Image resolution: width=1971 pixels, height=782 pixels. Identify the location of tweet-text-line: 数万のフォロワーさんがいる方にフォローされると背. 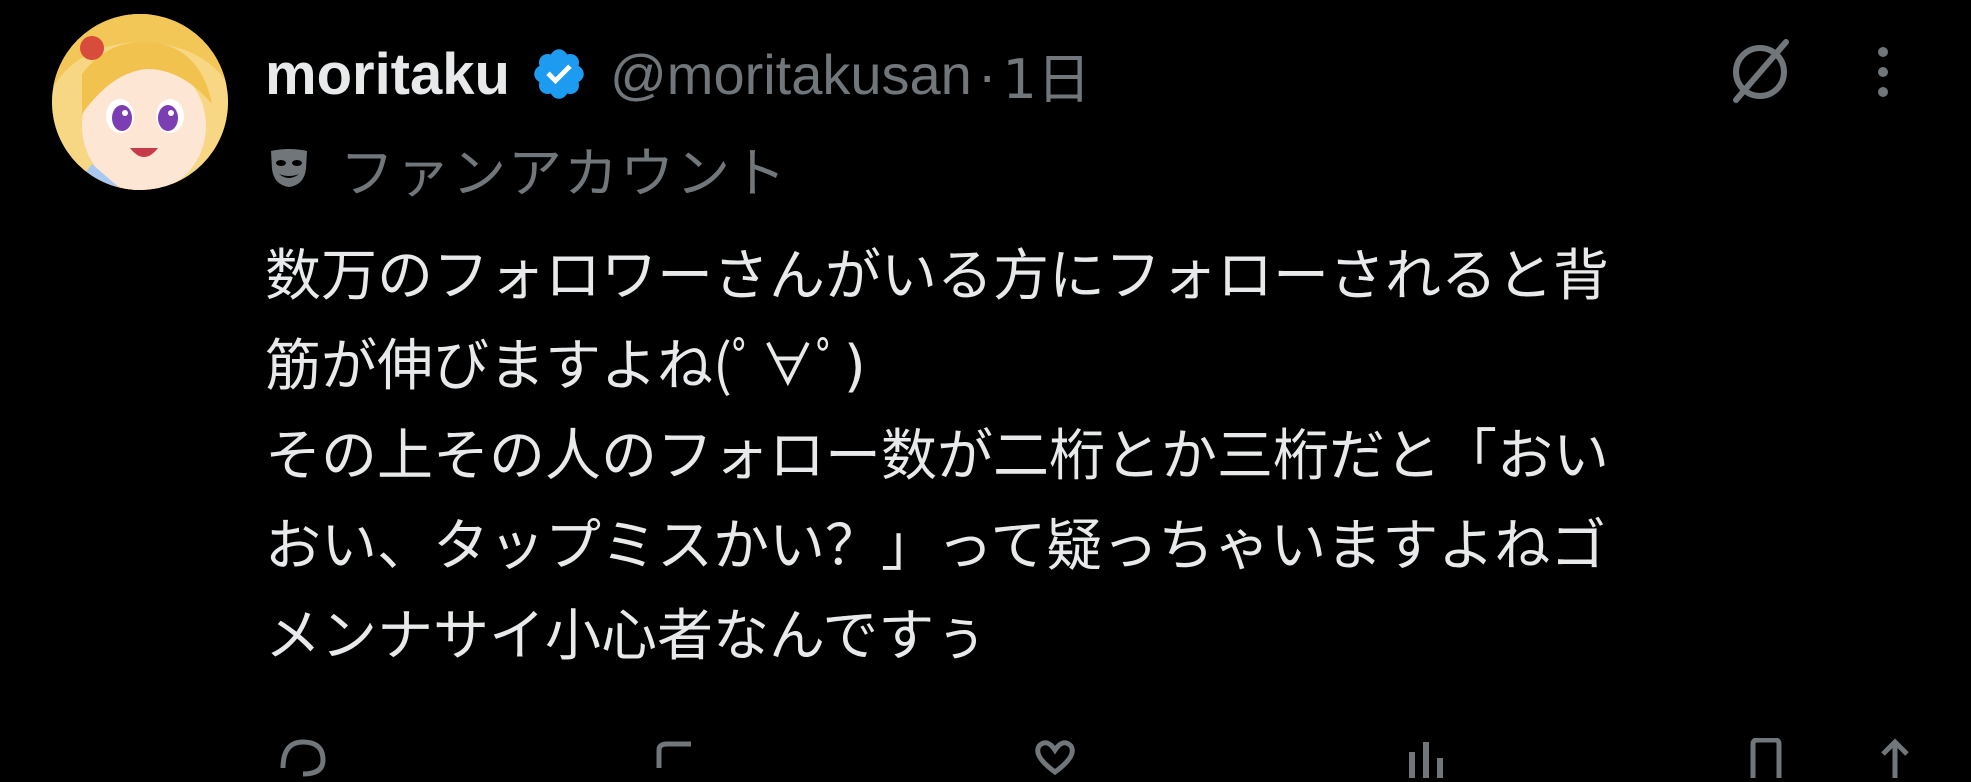
(937, 276).